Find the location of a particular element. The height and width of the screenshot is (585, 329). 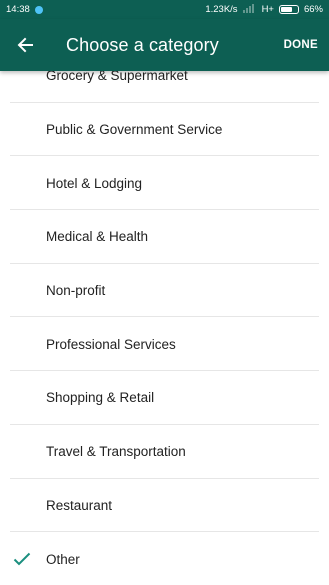

category-item: Travel & Transportation is located at coordinates (164, 452).